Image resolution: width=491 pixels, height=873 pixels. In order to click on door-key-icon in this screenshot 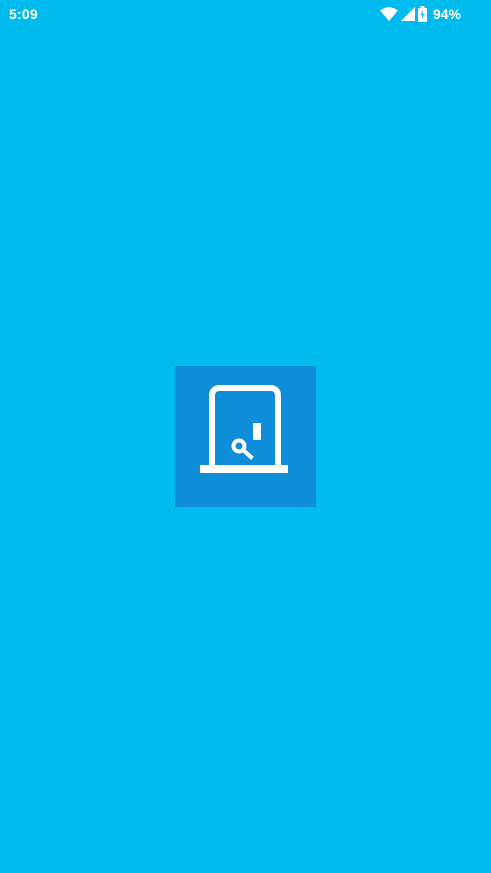, I will do `click(244, 429)`.